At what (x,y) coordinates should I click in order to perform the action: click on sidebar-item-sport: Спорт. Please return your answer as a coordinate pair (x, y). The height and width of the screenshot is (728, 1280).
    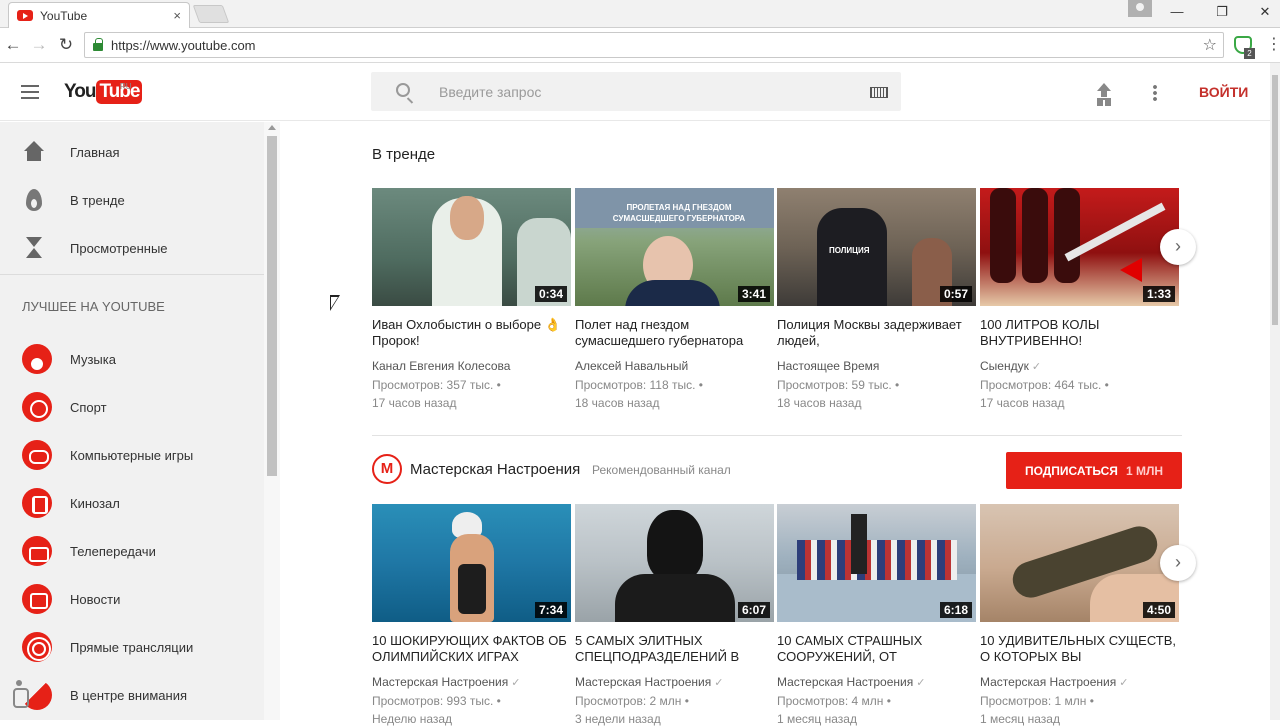
    Looking at the image, I should click on (132, 407).